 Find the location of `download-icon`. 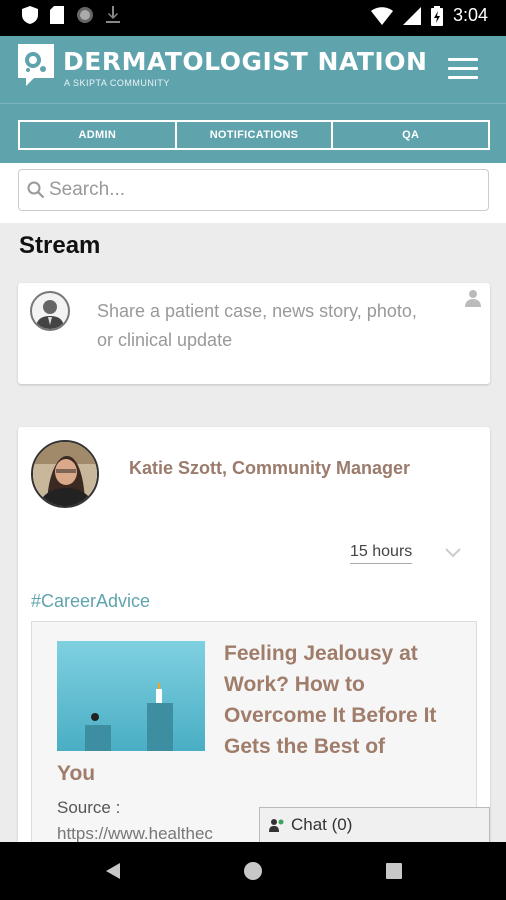

download-icon is located at coordinates (113, 14).